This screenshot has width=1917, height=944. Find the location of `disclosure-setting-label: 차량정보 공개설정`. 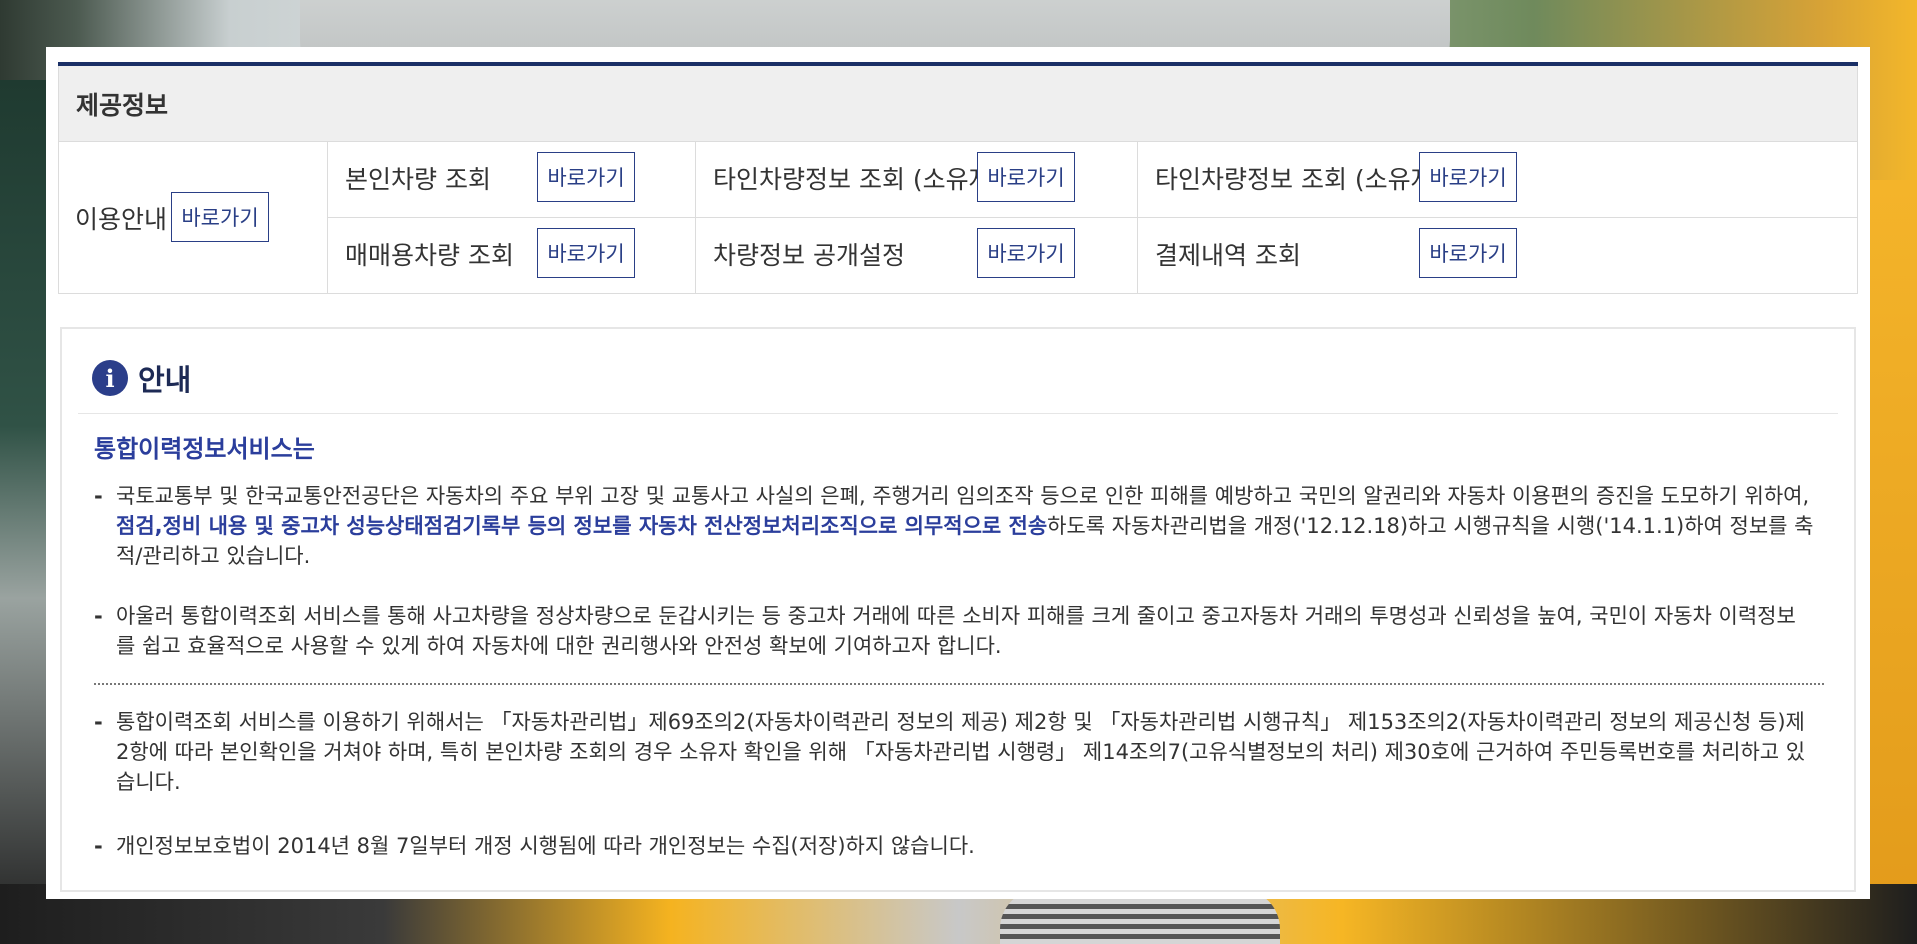

disclosure-setting-label: 차량정보 공개설정 is located at coordinates (809, 255).